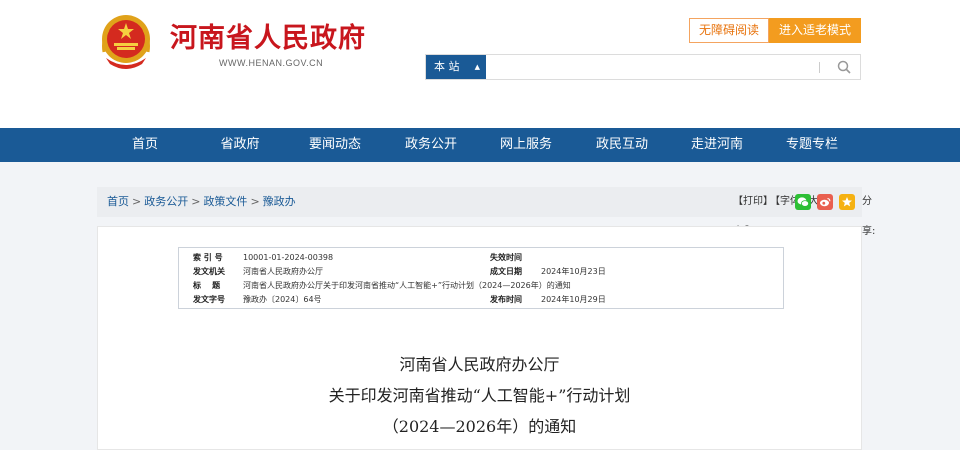 The height and width of the screenshot is (450, 960). Describe the element at coordinates (208, 257) in the screenshot. I see `meta-label: 索 引 号` at that location.